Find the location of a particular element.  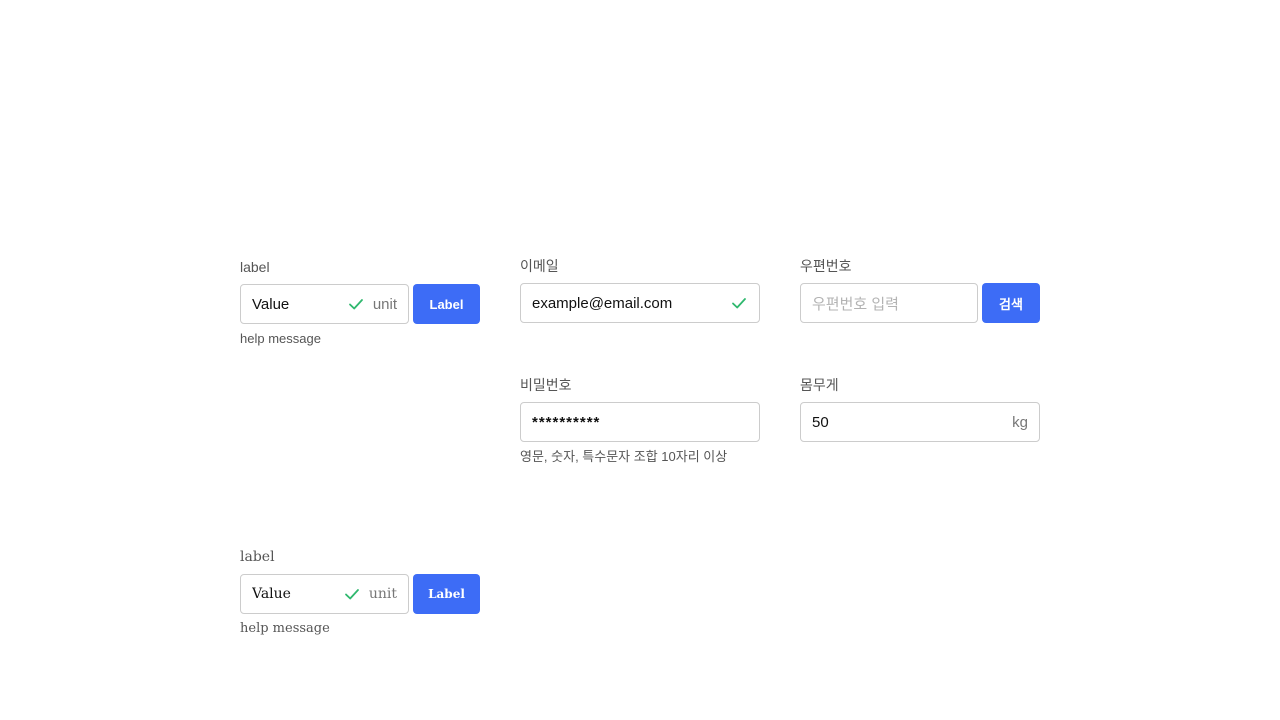

password-label: 비밀번호 is located at coordinates (546, 385).